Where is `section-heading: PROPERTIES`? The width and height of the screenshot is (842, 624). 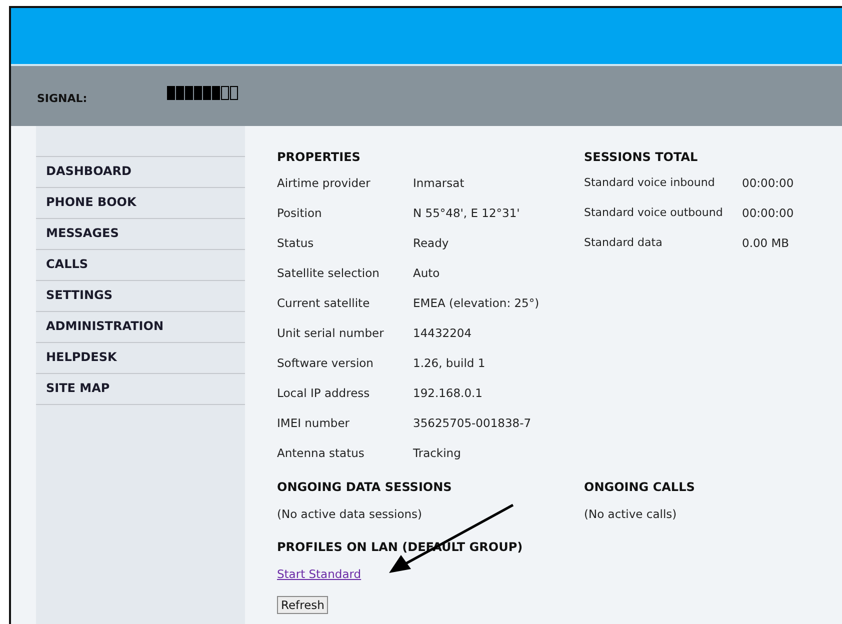 section-heading: PROPERTIES is located at coordinates (319, 157).